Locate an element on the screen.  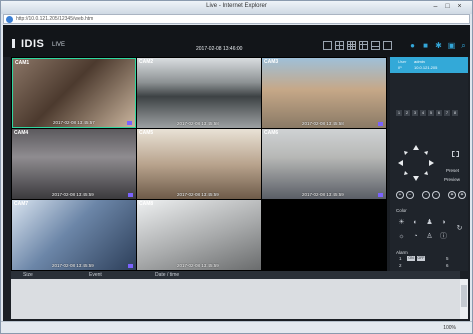
ptz-right-icon is located at coordinates (431, 163).